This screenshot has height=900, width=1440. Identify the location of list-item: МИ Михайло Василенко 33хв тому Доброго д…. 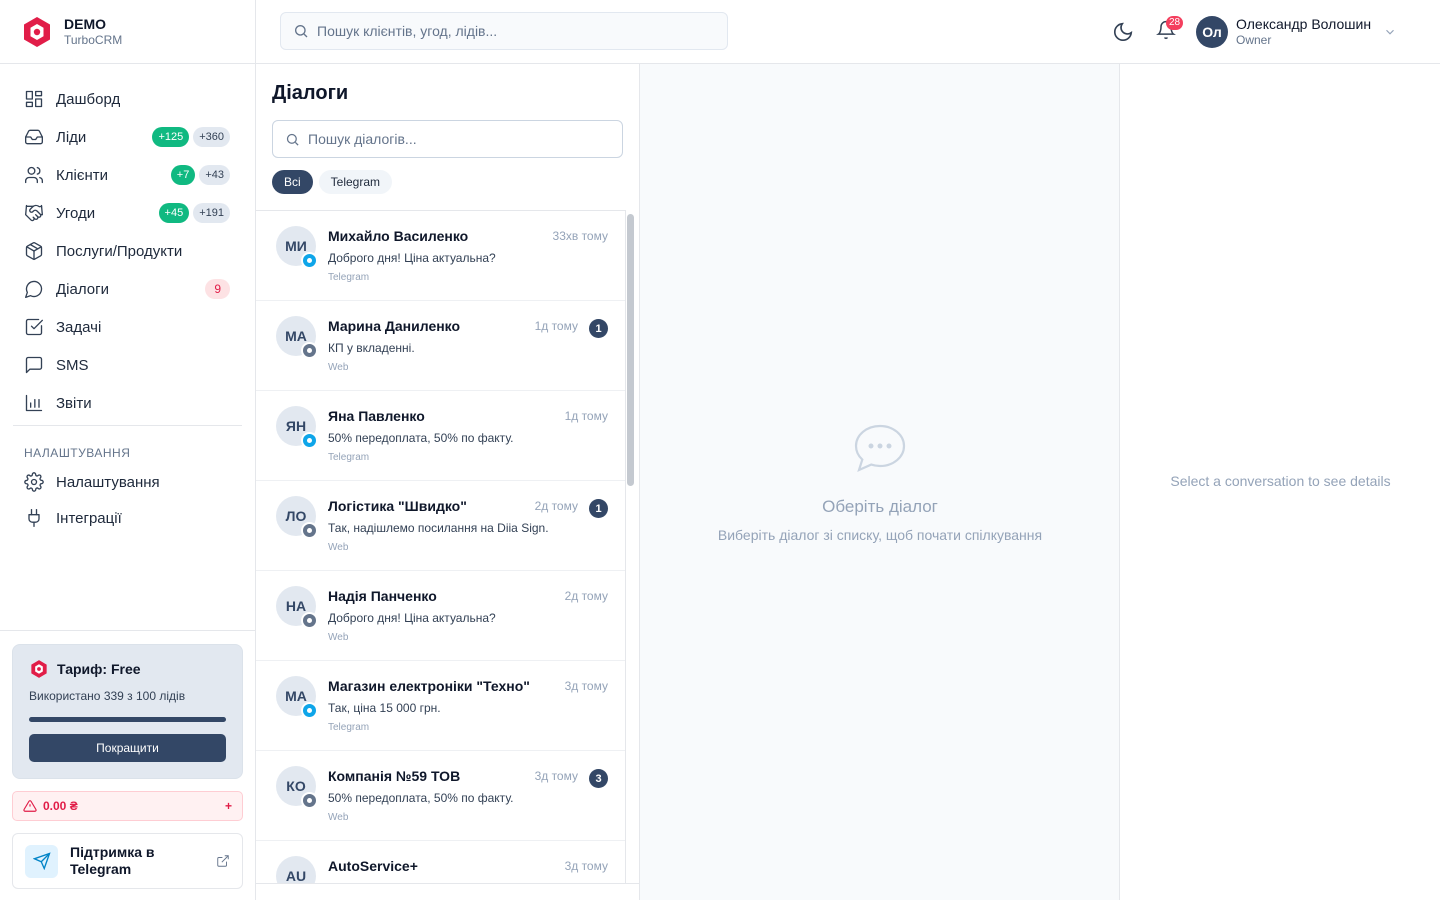
(440, 256).